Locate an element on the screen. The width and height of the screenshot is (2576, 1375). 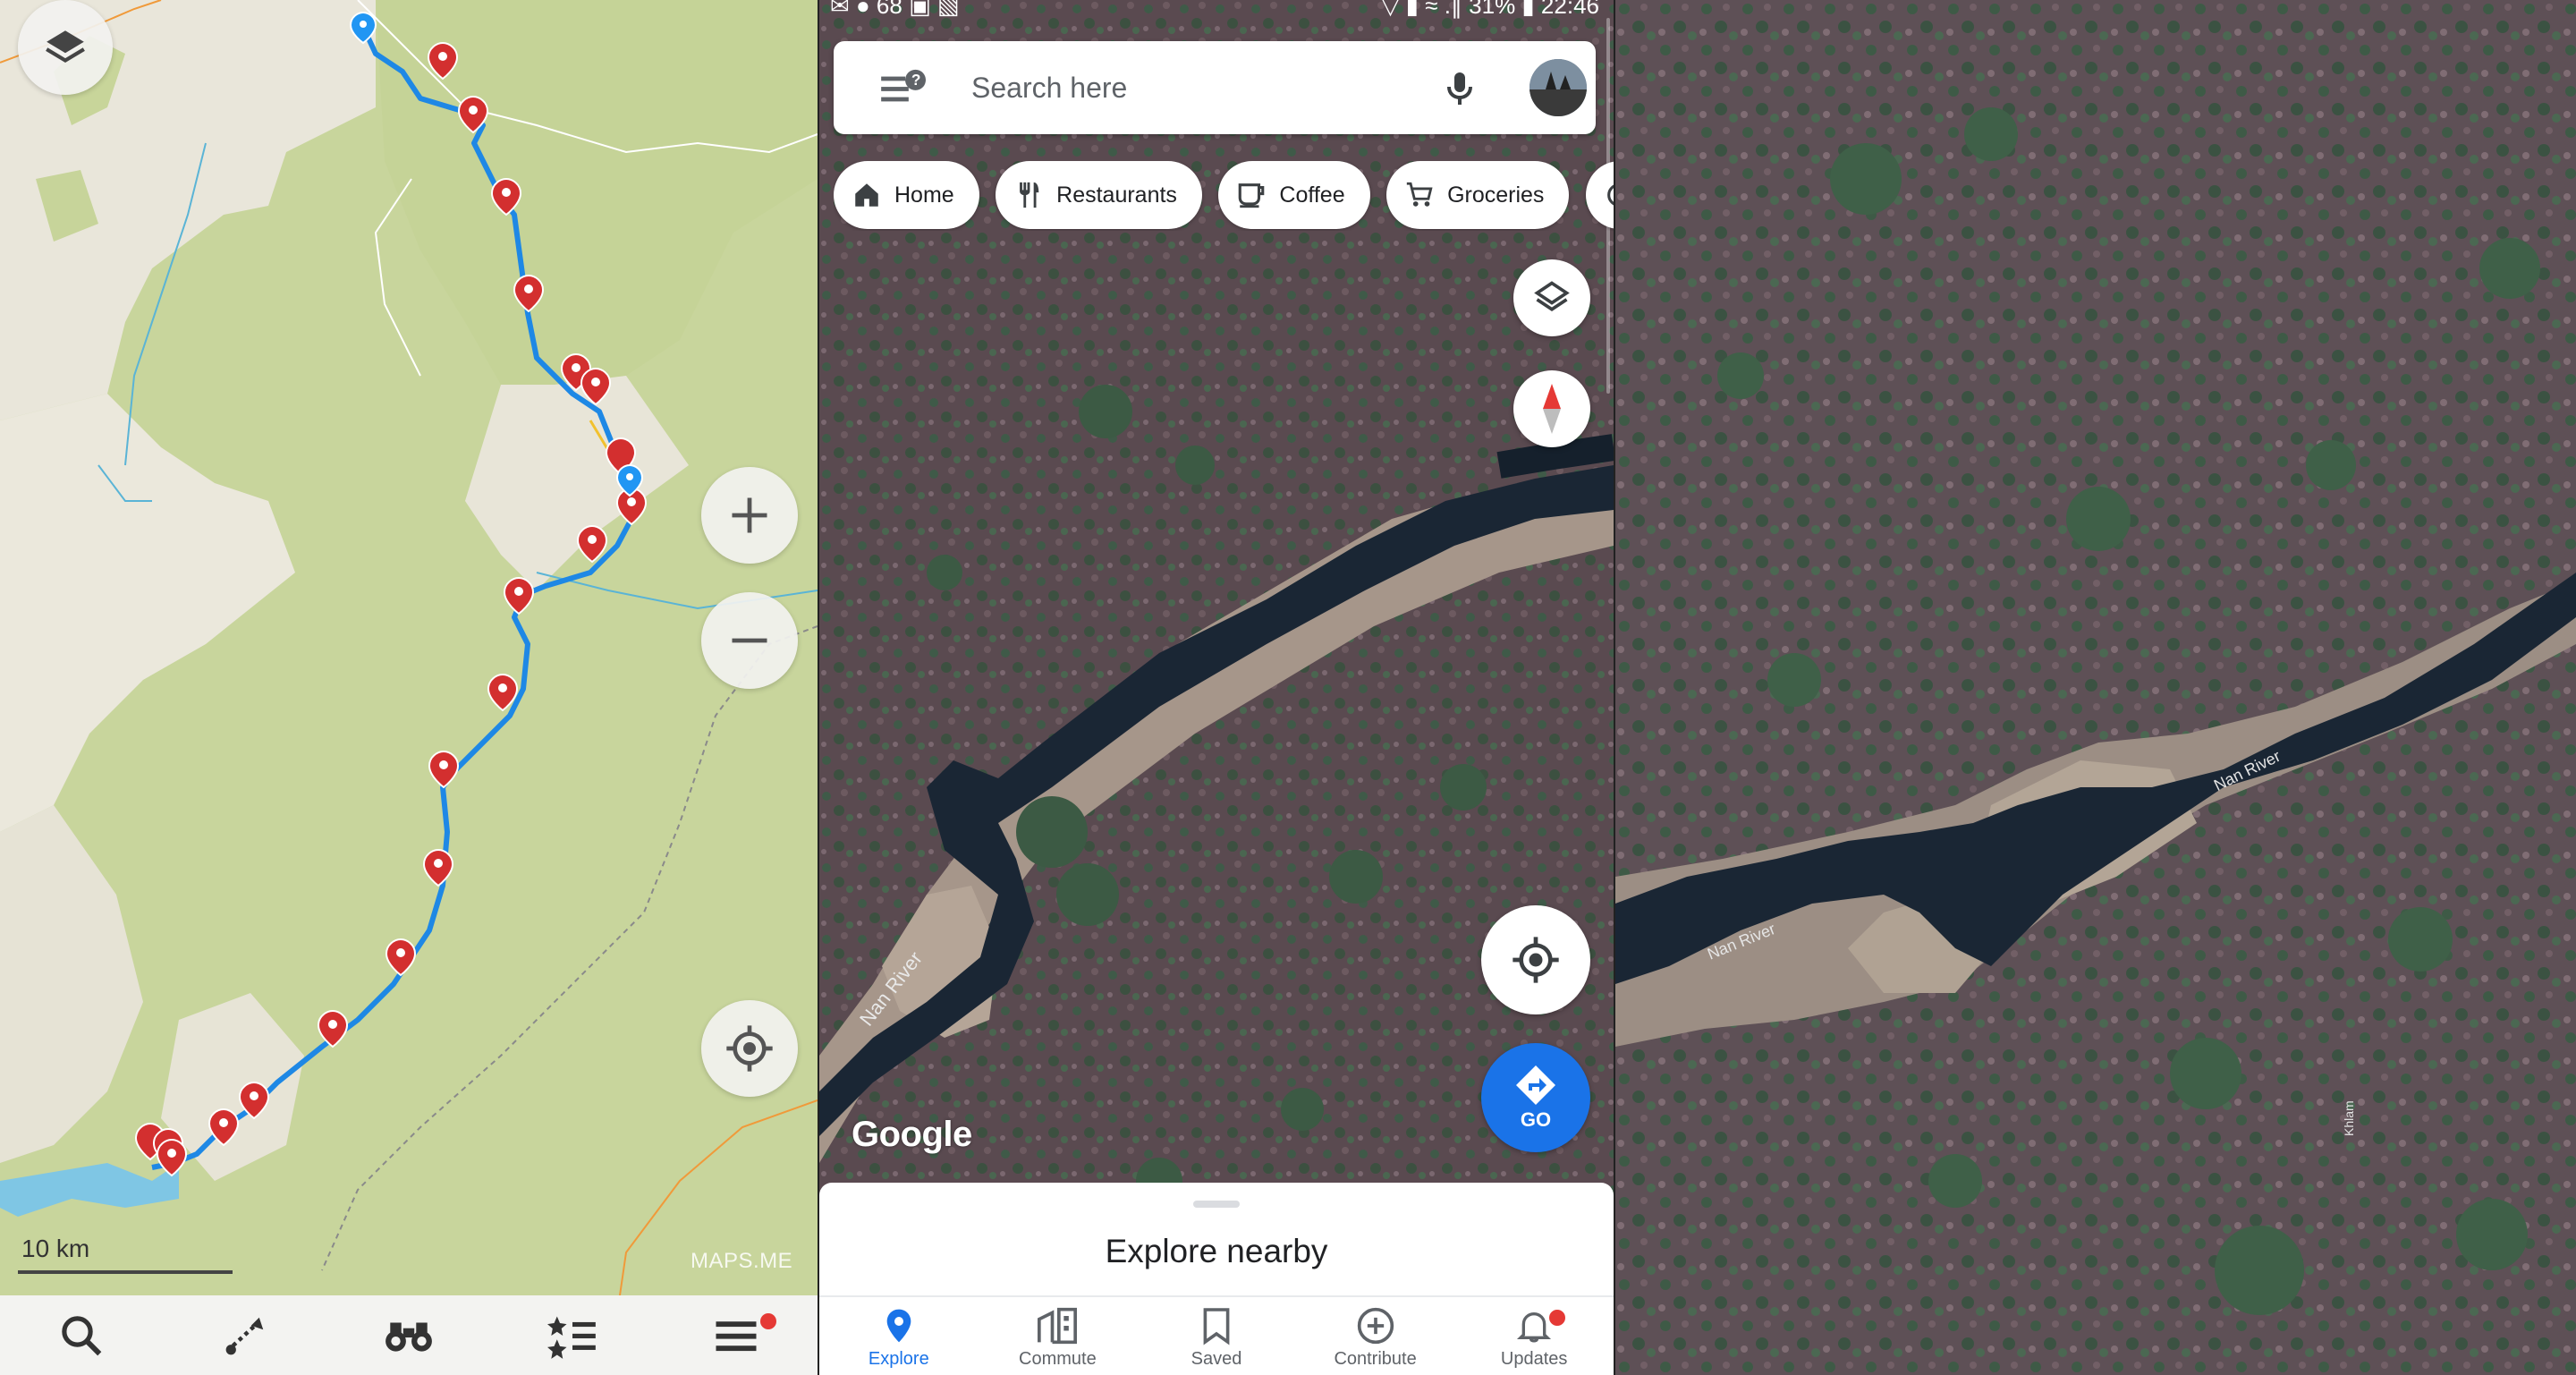
google-logo: Google is located at coordinates (912, 1134).